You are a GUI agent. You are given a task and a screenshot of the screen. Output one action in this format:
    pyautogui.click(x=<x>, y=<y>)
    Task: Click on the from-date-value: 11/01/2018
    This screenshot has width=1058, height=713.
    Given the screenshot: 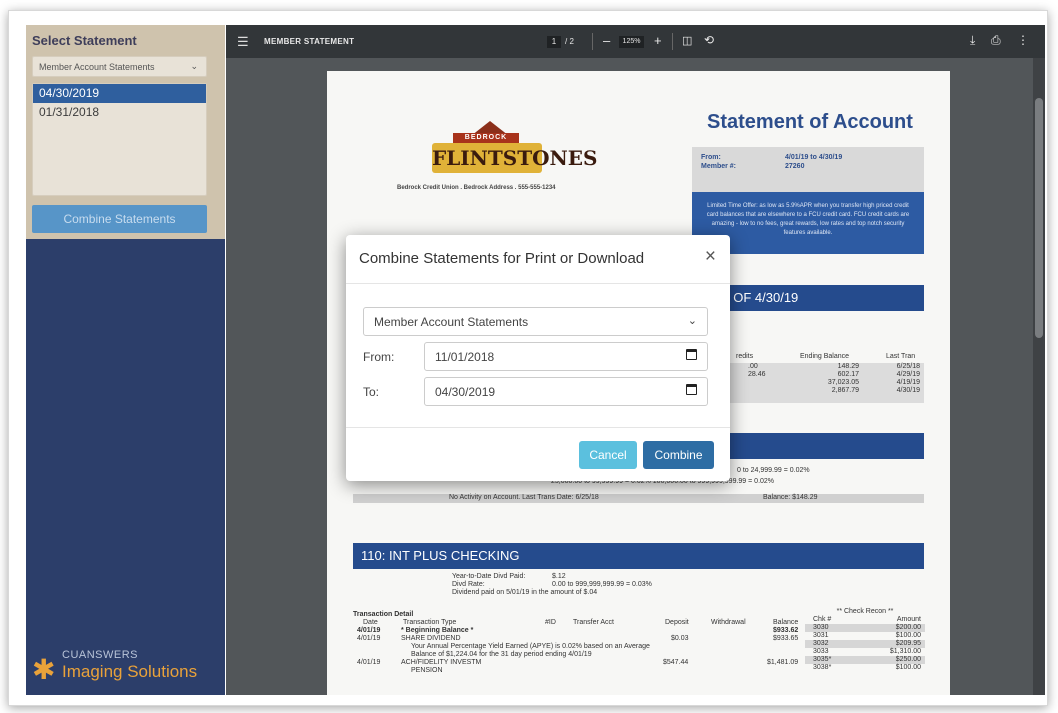 What is the action you would take?
    pyautogui.click(x=465, y=357)
    